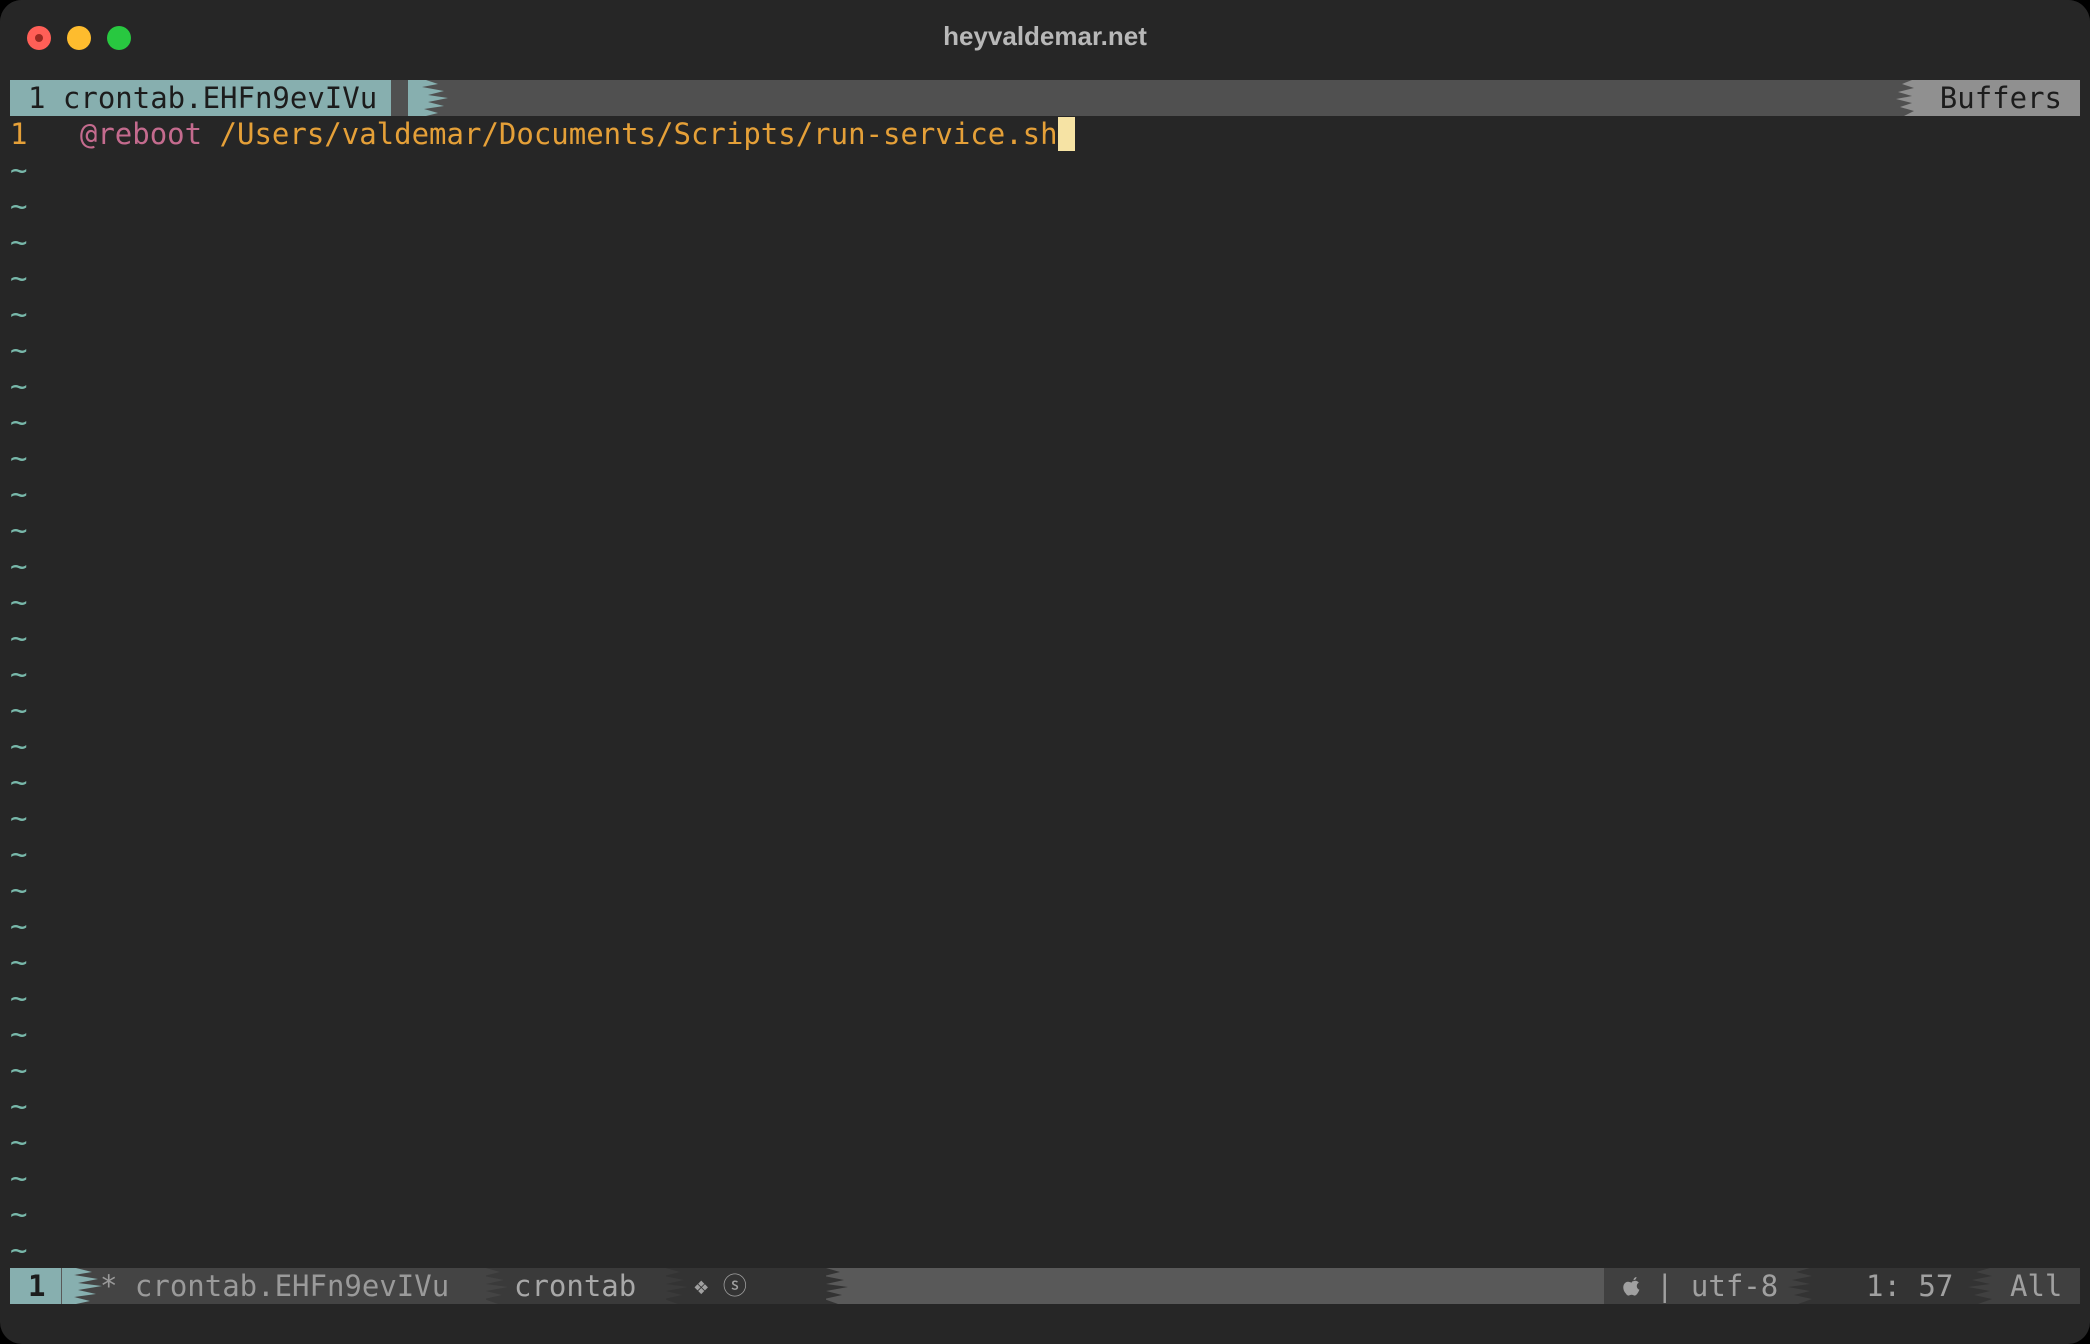 Image resolution: width=2090 pixels, height=1344 pixels. Describe the element at coordinates (36, 1286) in the screenshot. I see `window-number: 1` at that location.